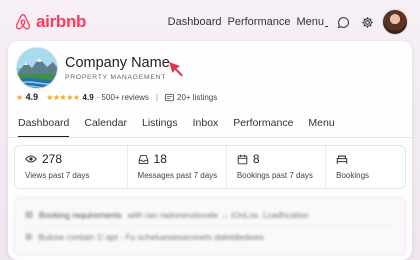 The width and height of the screenshot is (420, 260). What do you see at coordinates (88, 97) in the screenshot?
I see `rating-star-score: 4.9` at bounding box center [88, 97].